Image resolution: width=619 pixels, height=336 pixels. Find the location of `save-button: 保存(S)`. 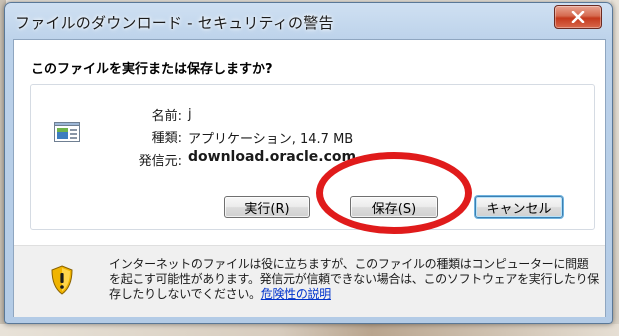

save-button: 保存(S) is located at coordinates (394, 207).